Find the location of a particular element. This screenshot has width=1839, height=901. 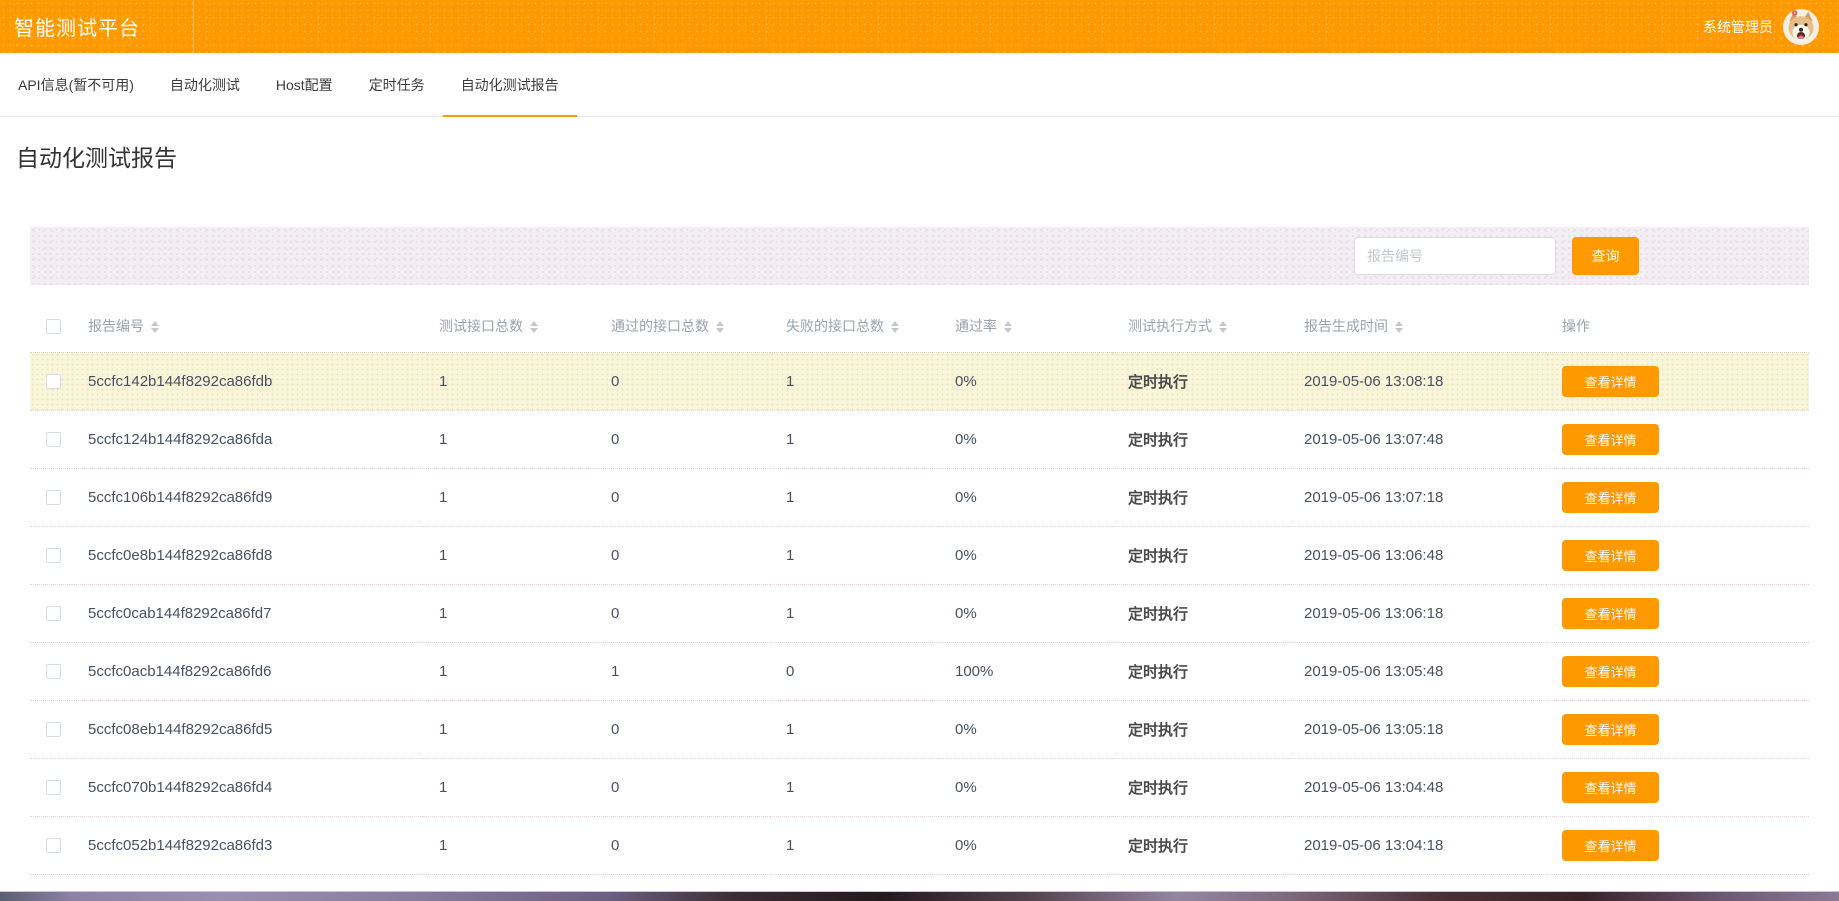

column-header: 操作 is located at coordinates (1677, 326).